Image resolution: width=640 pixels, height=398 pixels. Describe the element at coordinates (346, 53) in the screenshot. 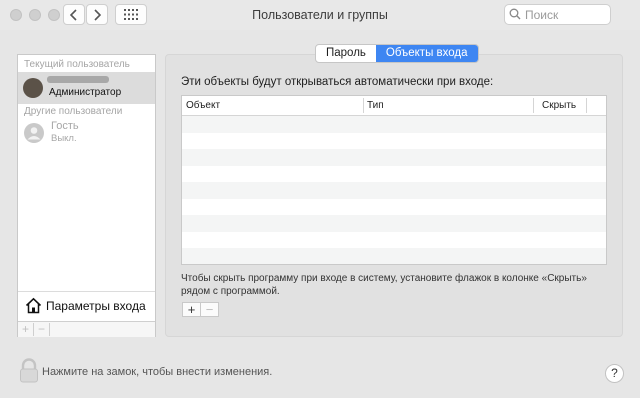

I see `tab-password: Пароль` at that location.